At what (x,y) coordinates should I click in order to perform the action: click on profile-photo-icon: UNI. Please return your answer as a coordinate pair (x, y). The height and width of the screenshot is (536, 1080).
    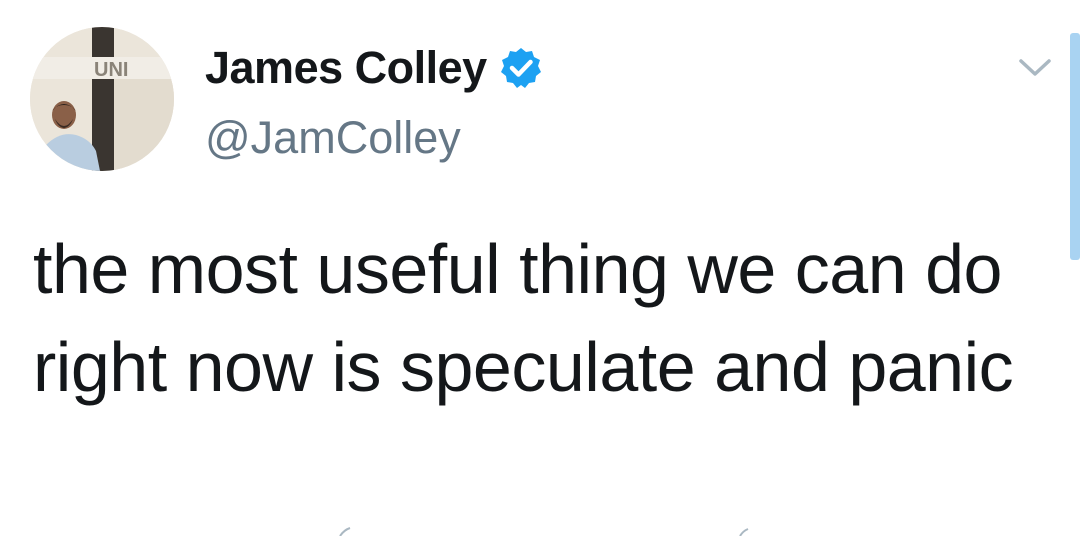
    Looking at the image, I should click on (102, 99).